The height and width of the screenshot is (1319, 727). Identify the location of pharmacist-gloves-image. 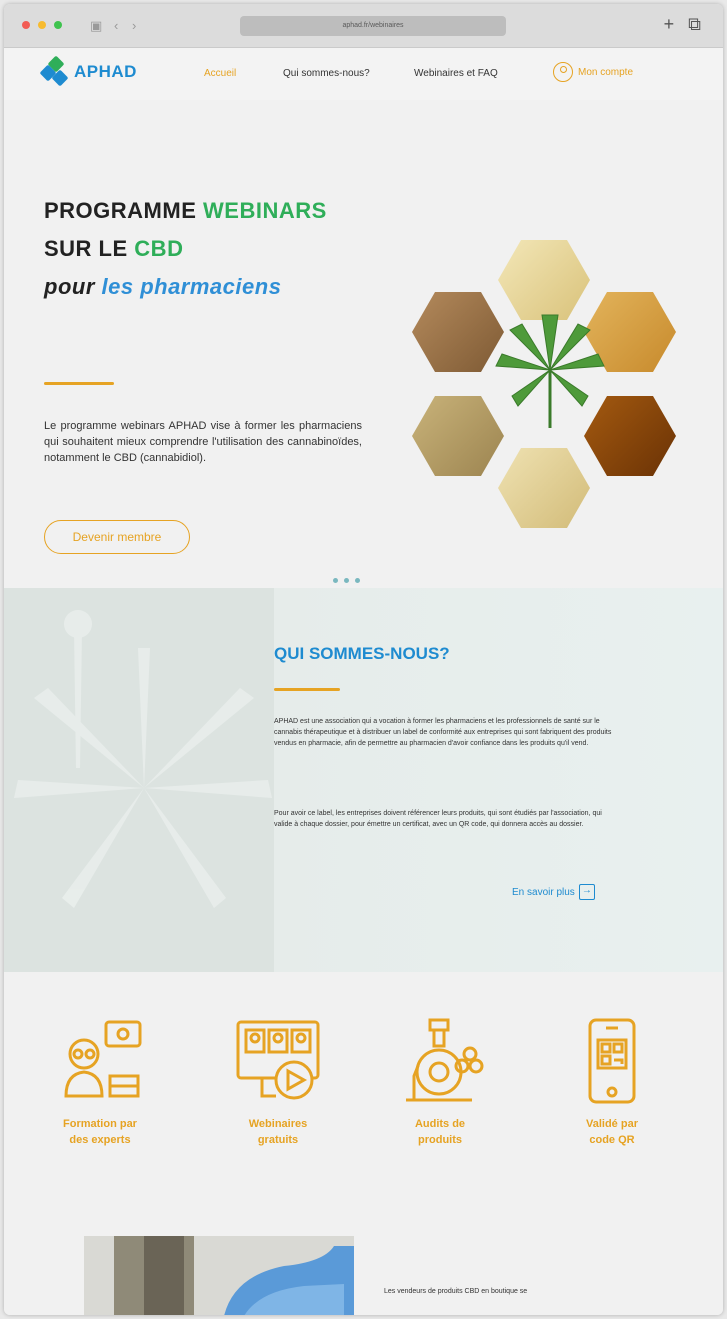
(219, 1275).